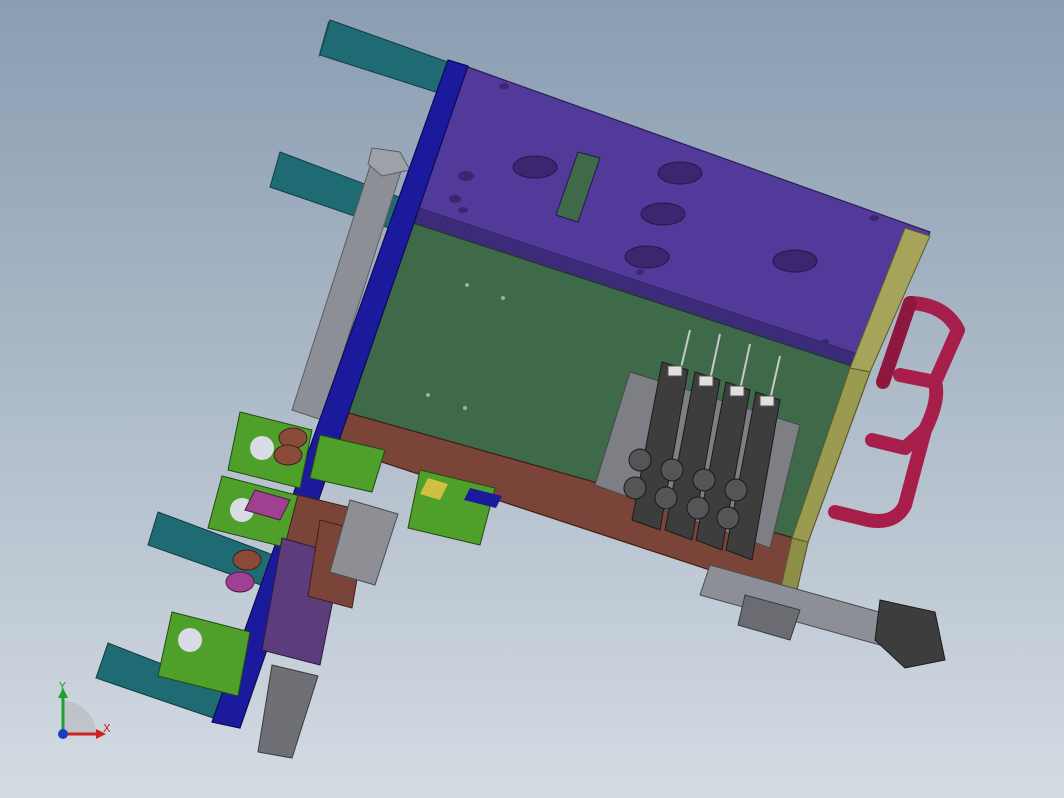 The width and height of the screenshot is (1064, 798). Describe the element at coordinates (107, 728) in the screenshot. I see `x-axis-label: X` at that location.